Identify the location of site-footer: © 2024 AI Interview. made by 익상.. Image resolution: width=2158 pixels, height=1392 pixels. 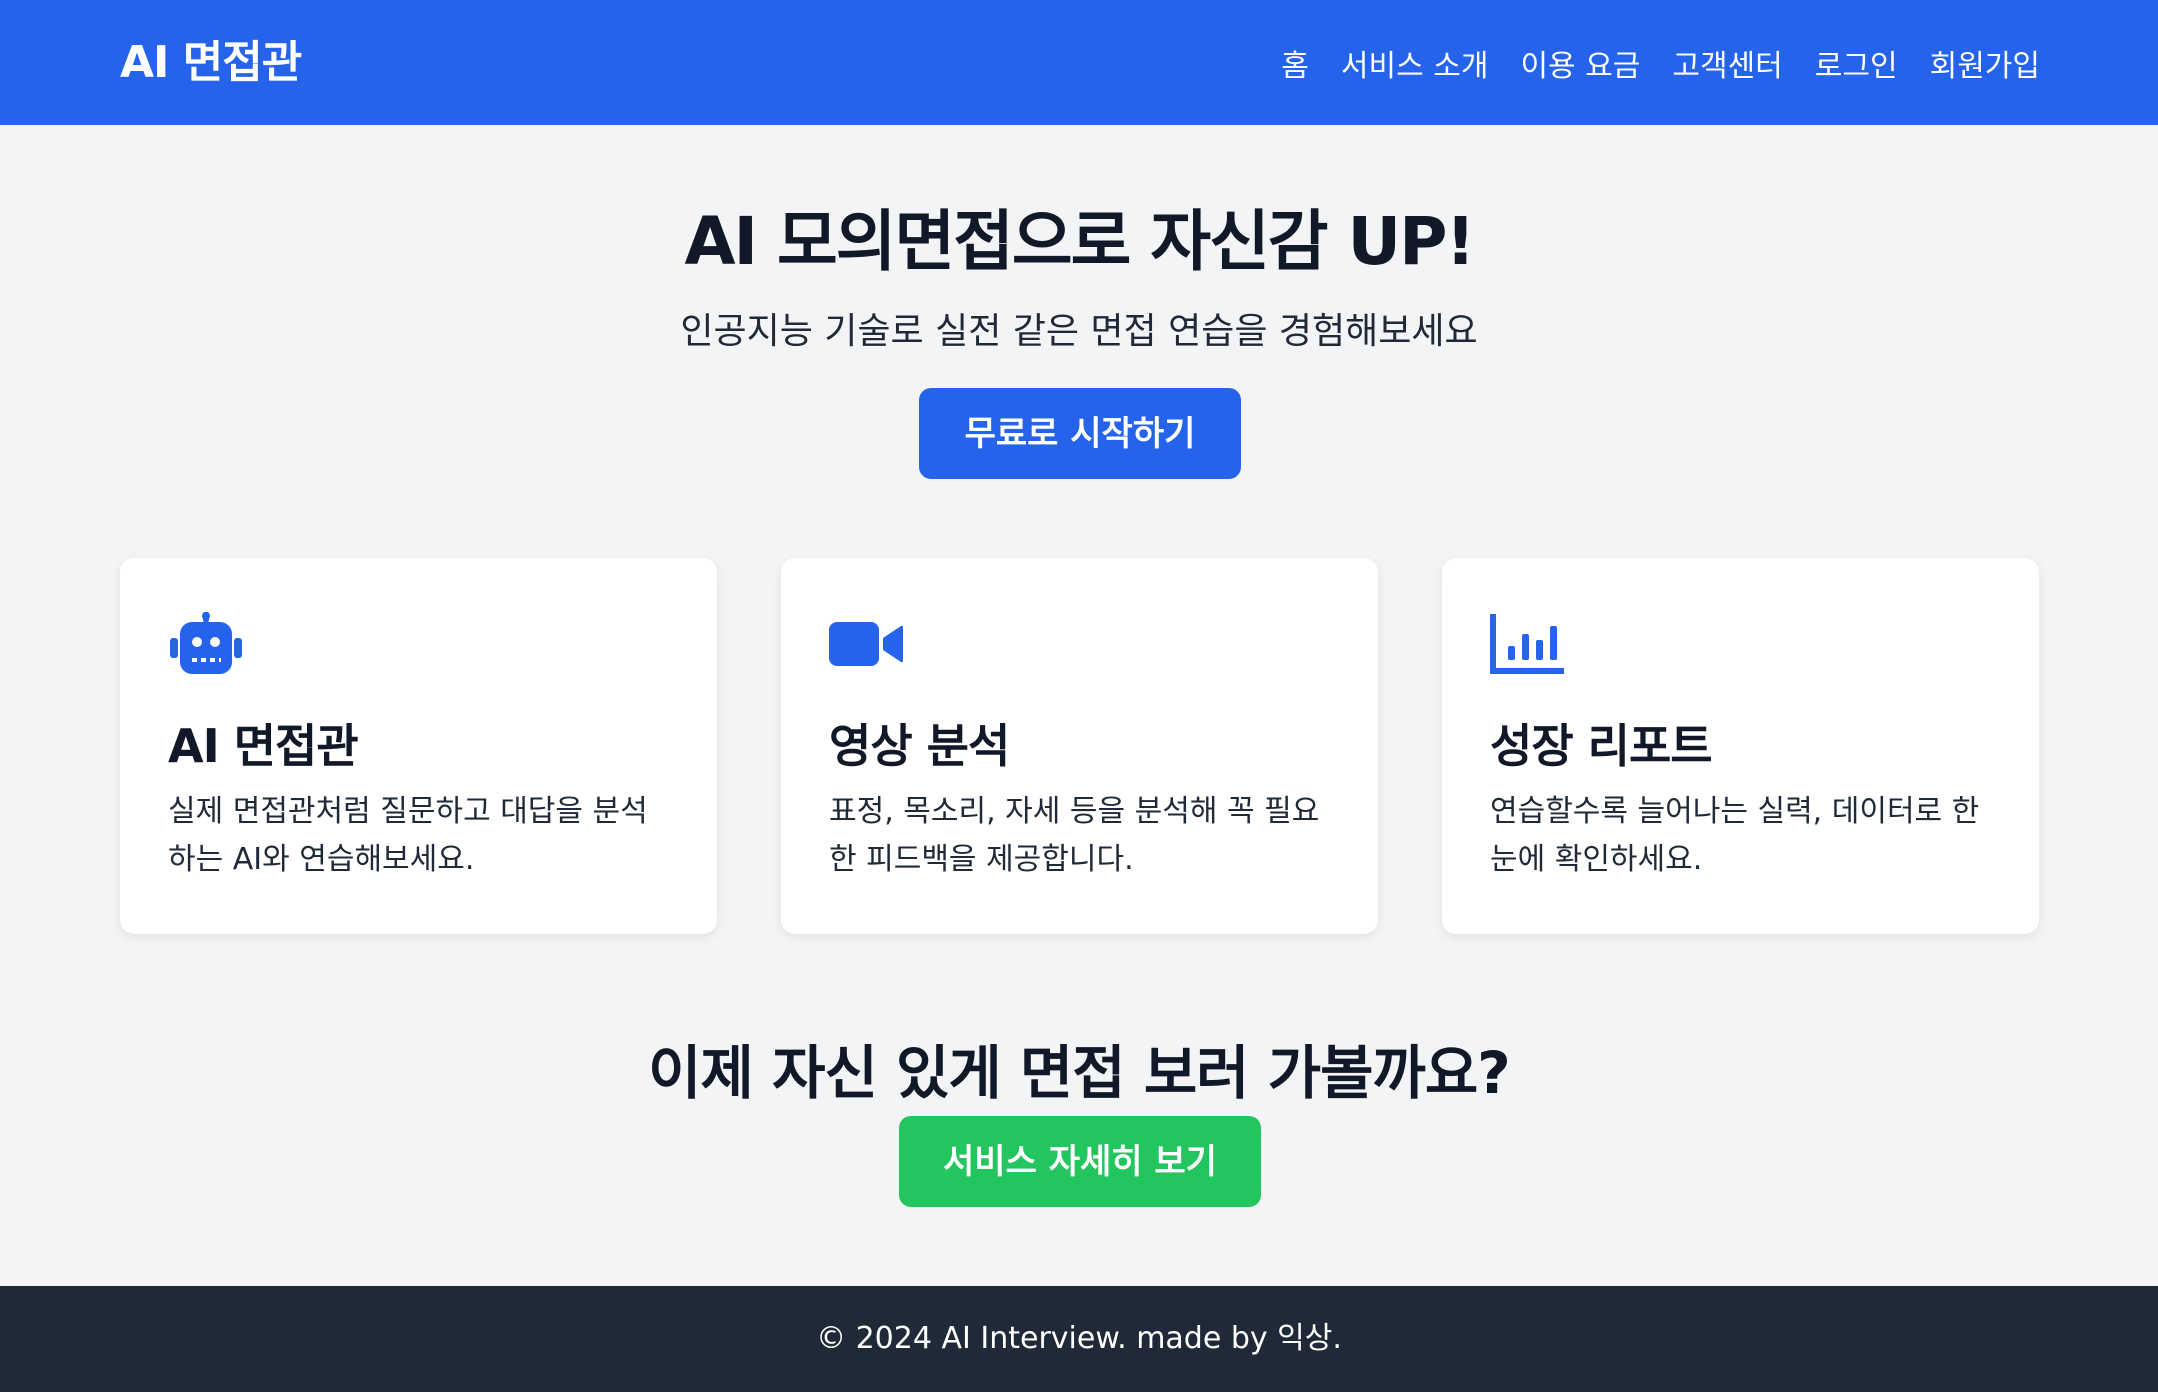
(1079, 1339).